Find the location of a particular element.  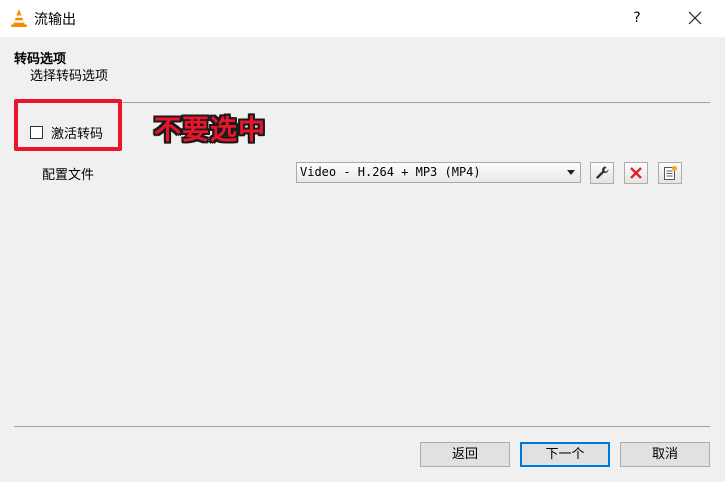

edit-profile-button is located at coordinates (602, 173).